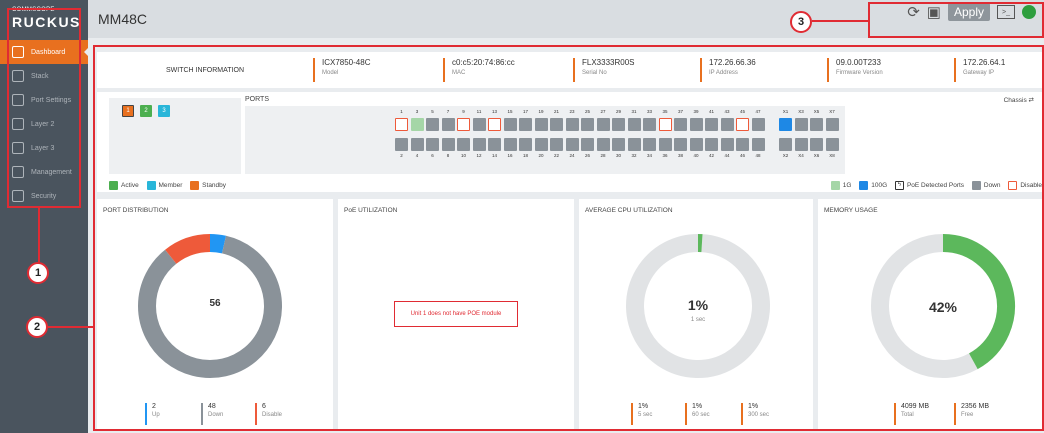  Describe the element at coordinates (665, 111) in the screenshot. I see `port-number: 35` at that location.